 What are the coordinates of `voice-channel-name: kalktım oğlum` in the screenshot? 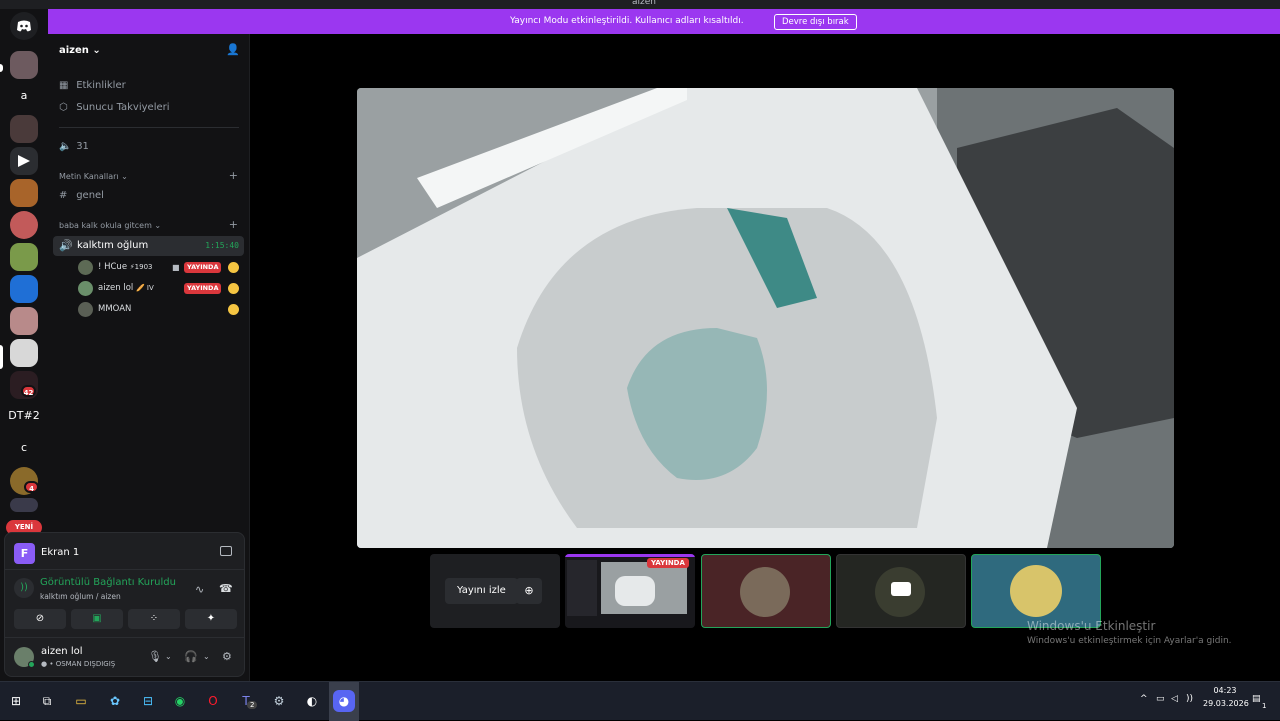 It's located at (113, 245).